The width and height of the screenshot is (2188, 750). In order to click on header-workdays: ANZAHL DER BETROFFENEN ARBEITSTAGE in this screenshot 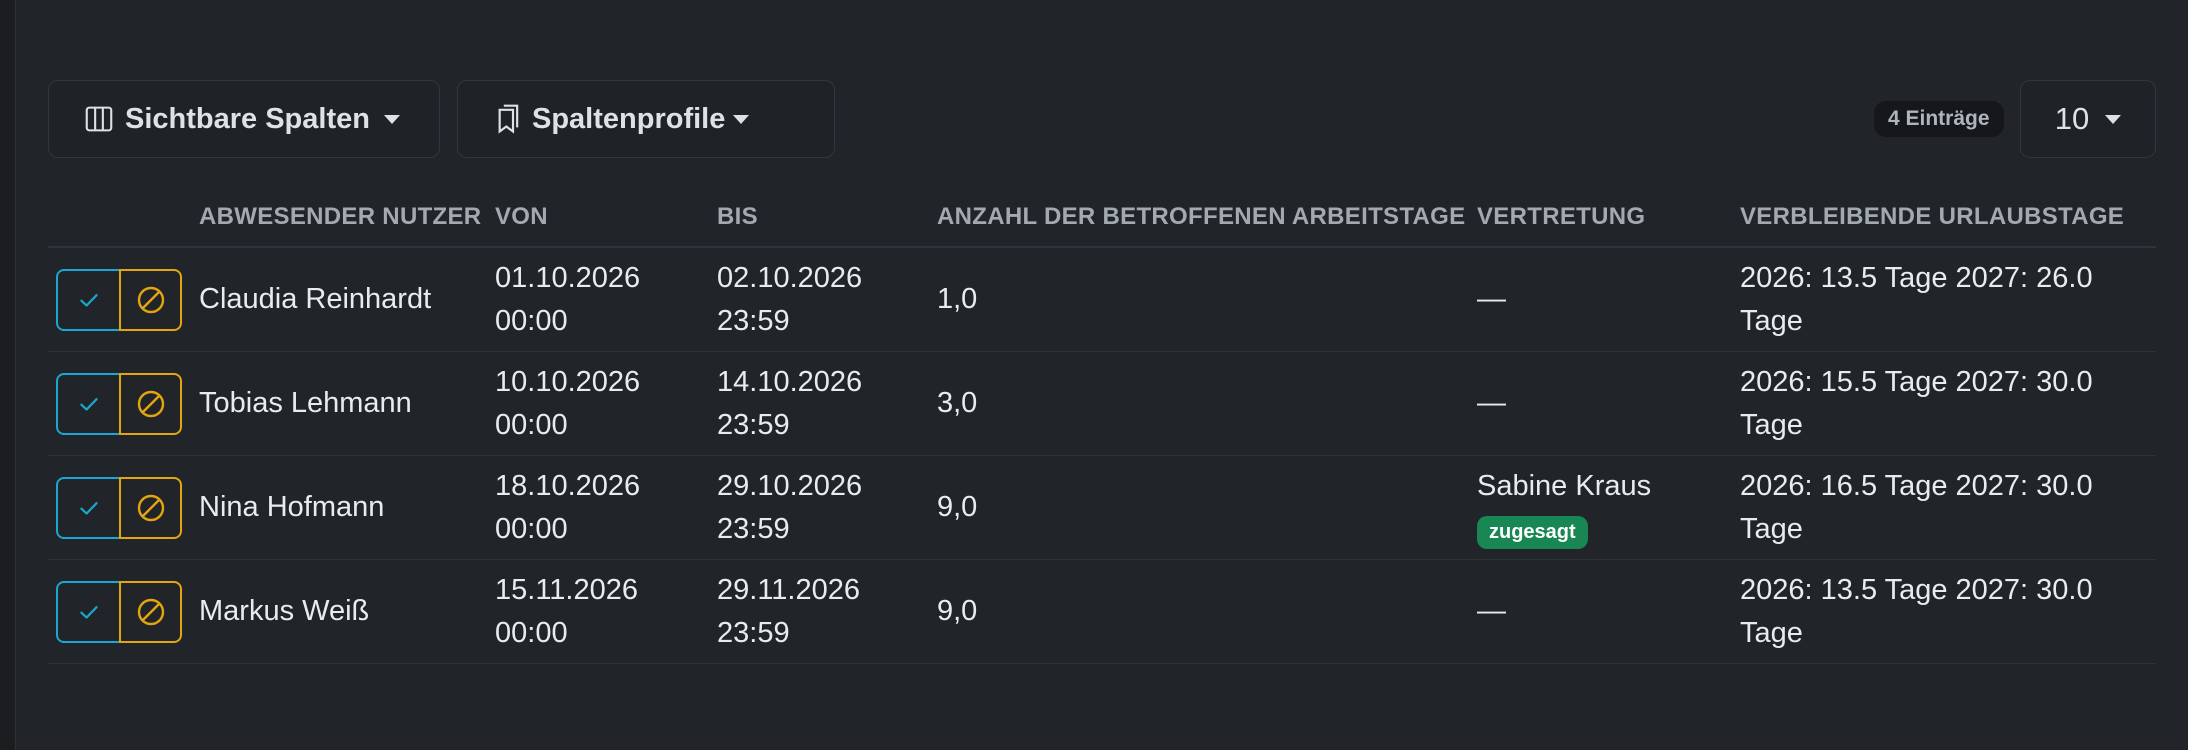, I will do `click(1201, 217)`.